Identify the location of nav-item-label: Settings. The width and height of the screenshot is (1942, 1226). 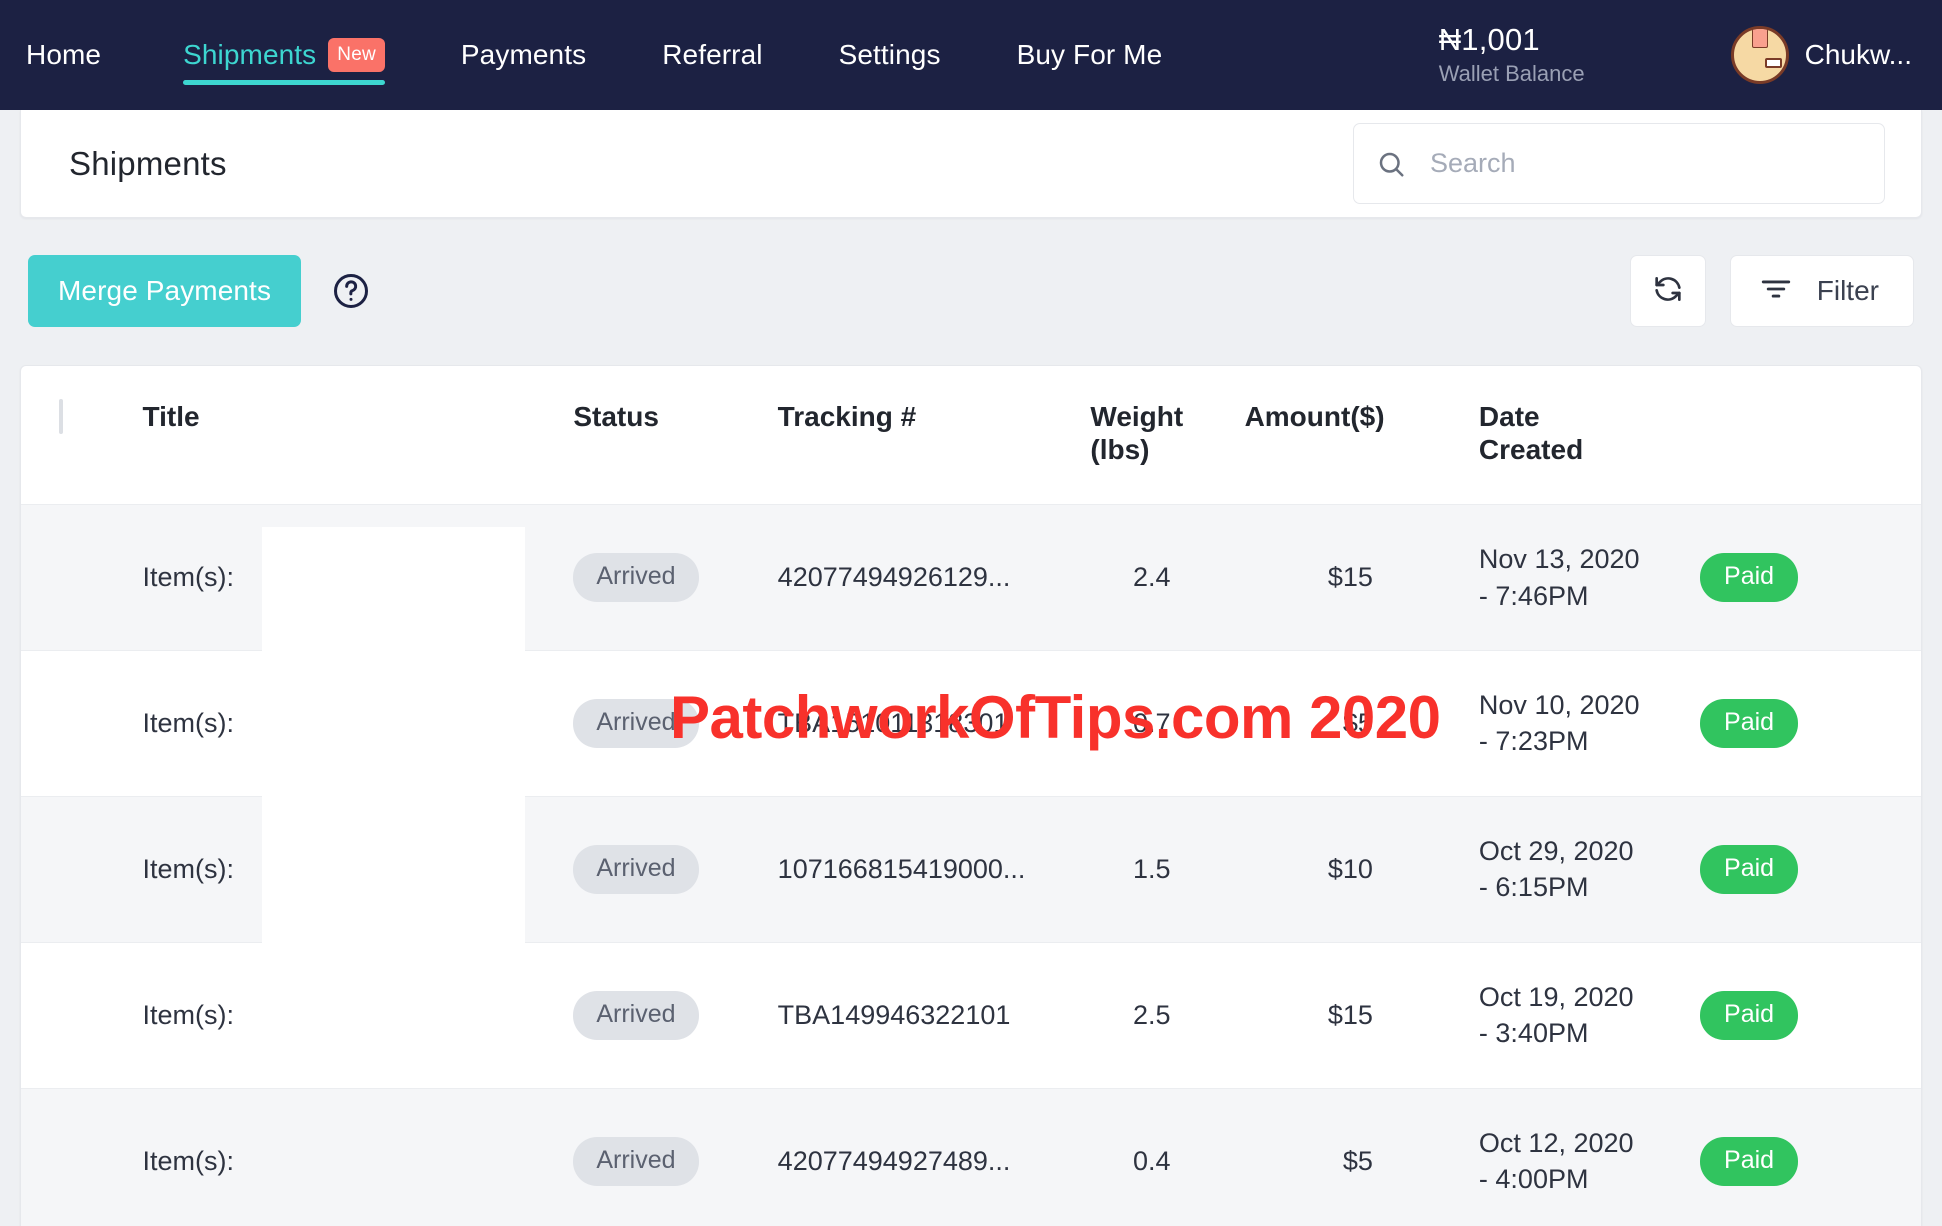
(889, 54).